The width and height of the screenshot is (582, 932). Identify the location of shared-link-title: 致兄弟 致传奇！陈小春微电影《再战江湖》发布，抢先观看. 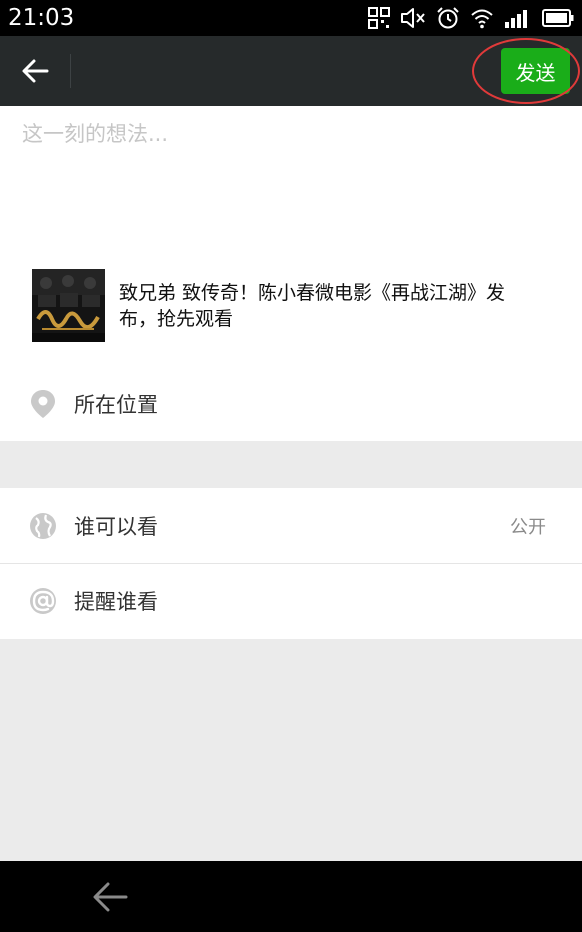
(312, 305).